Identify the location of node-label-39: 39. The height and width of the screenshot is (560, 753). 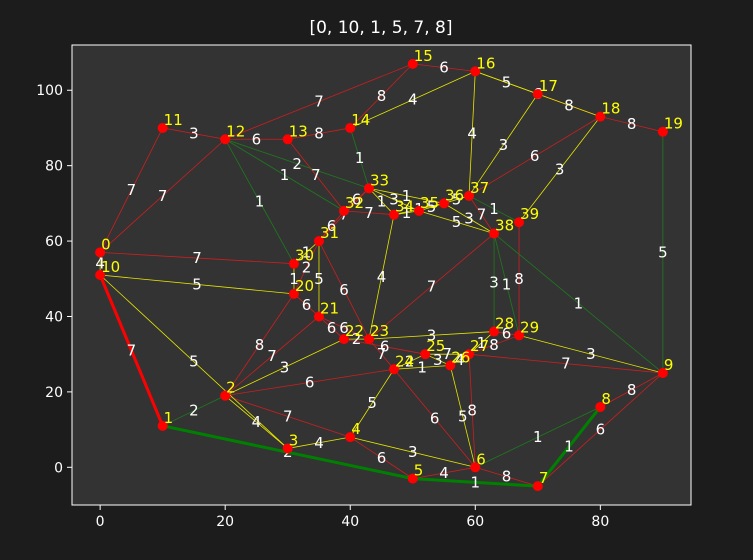
(529, 214).